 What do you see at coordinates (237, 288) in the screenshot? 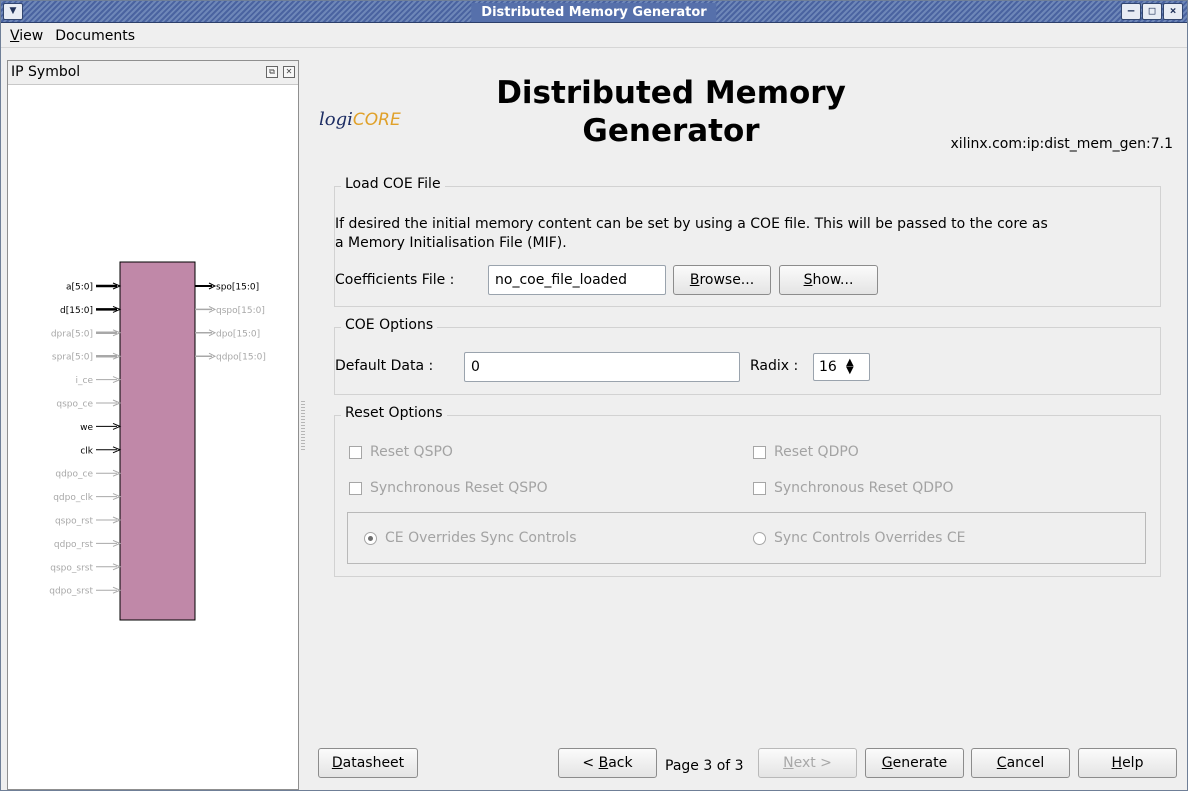
I see `output-pin-label: spo[15:0]` at bounding box center [237, 288].